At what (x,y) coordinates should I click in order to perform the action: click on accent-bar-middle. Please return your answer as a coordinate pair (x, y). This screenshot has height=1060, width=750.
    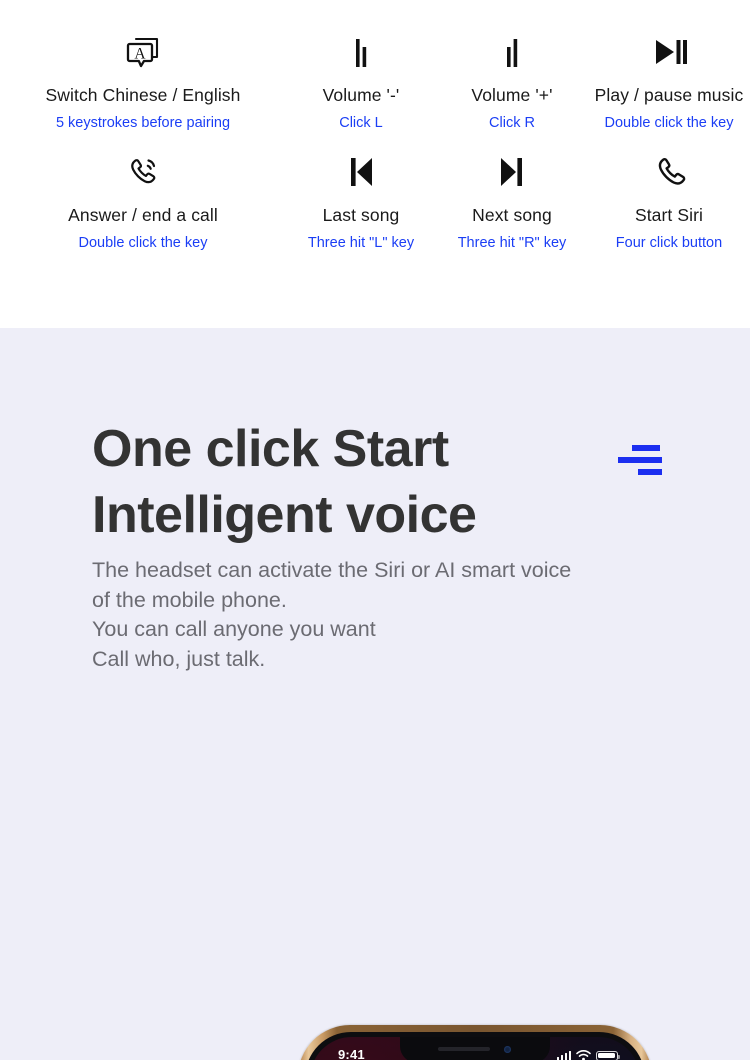
    Looking at the image, I should click on (640, 460).